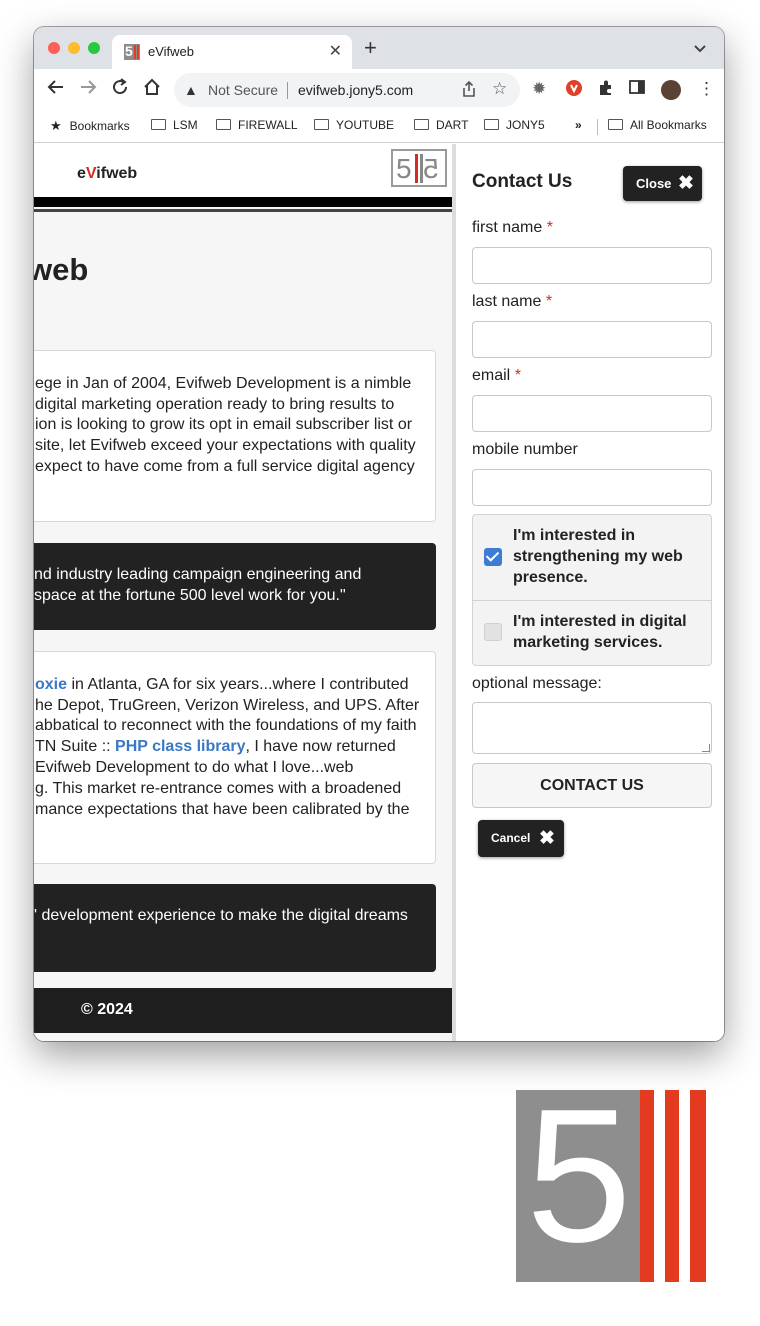 The image size is (760, 1326). What do you see at coordinates (686, 183) in the screenshot?
I see `close-icon: ✖` at bounding box center [686, 183].